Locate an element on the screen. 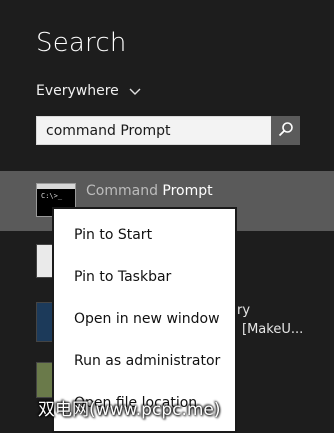 Image resolution: width=334 pixels, height=433 pixels. search-result-title: Command Prompt is located at coordinates (149, 191).